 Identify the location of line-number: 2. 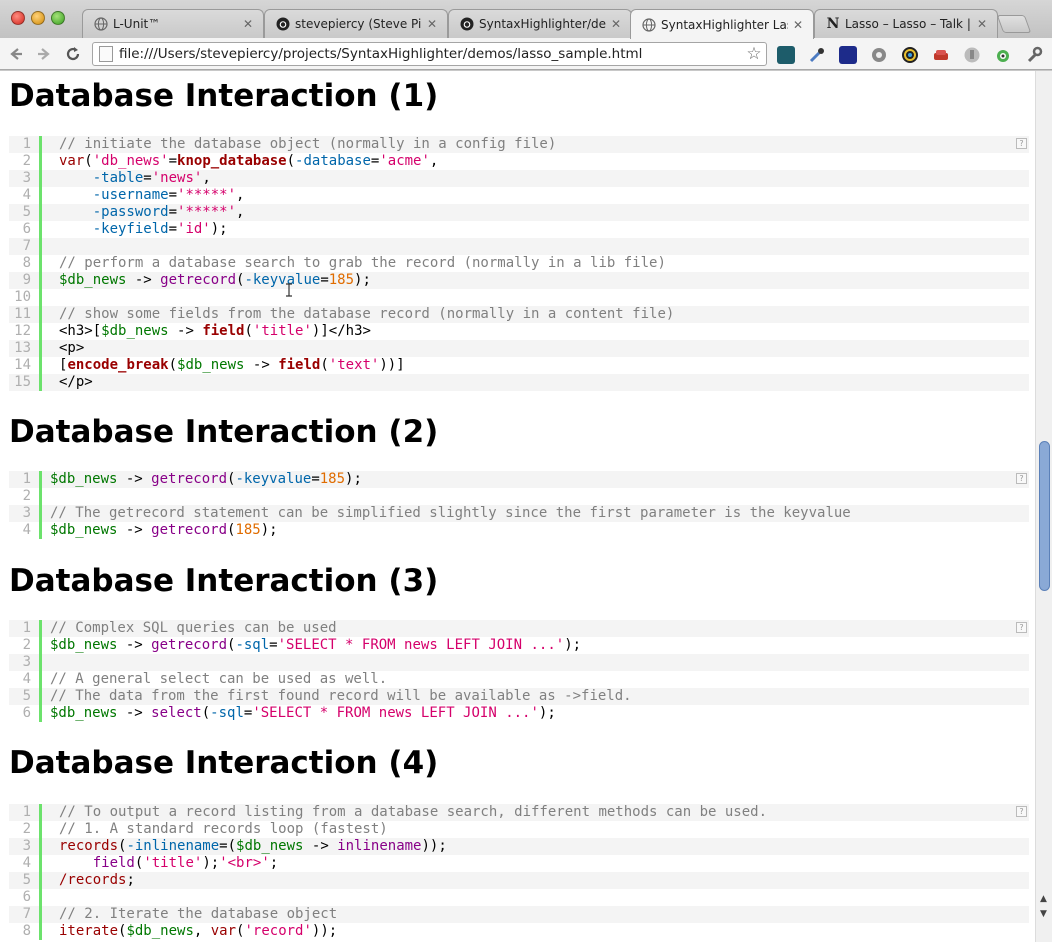
(25, 645).